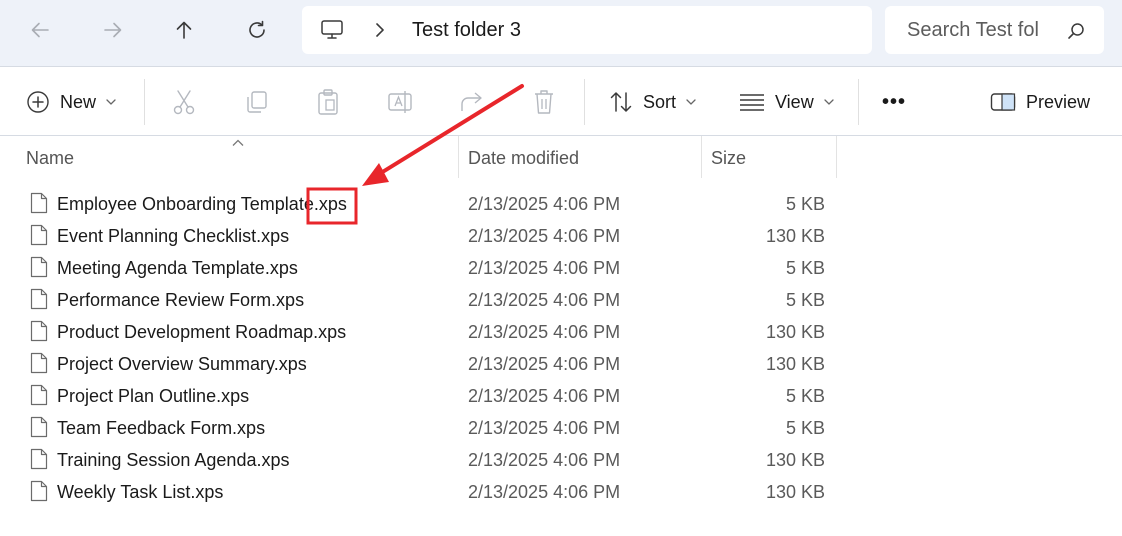 The width and height of the screenshot is (1122, 536). I want to click on file-name: Performance Review Form.xps, so click(180, 300).